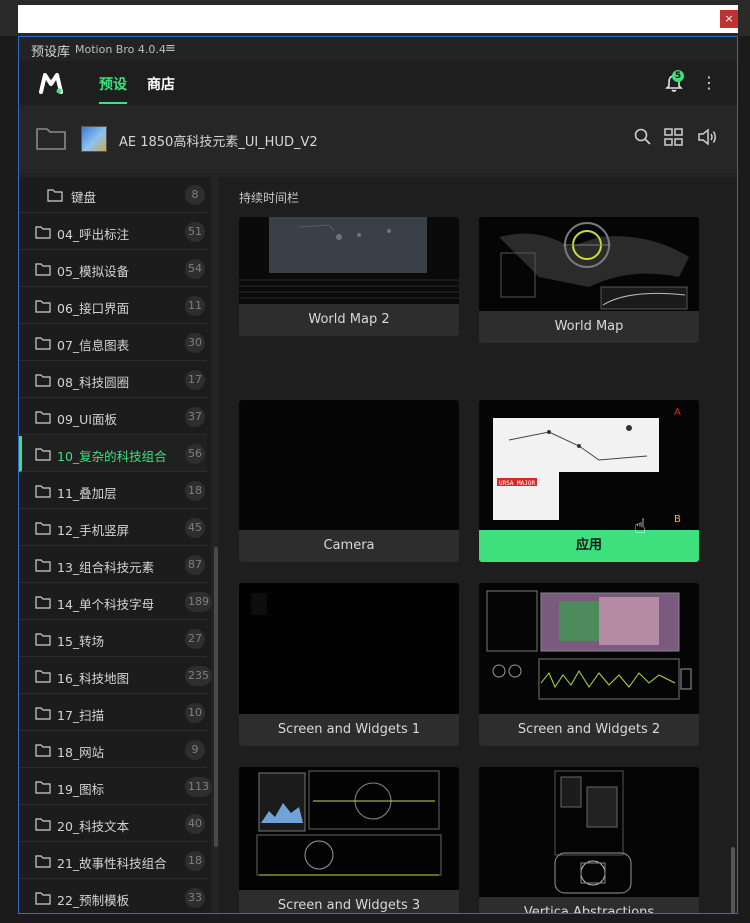  Describe the element at coordinates (677, 519) in the screenshot. I see `hud-b-label: B` at that location.